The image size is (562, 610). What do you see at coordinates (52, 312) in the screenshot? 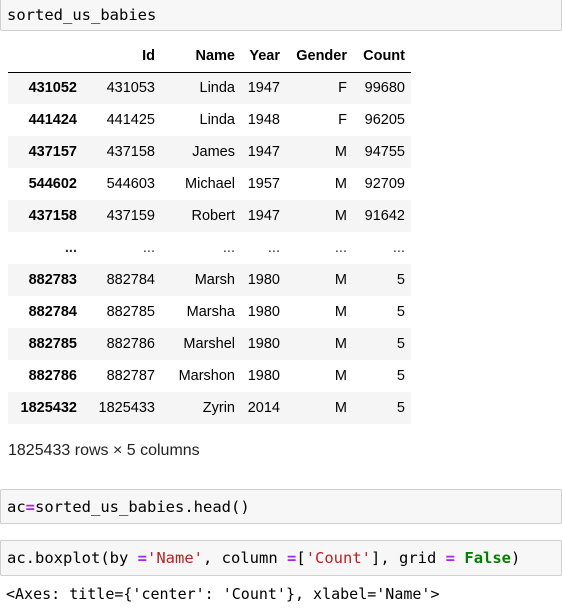
I see `row-index: 882784` at bounding box center [52, 312].